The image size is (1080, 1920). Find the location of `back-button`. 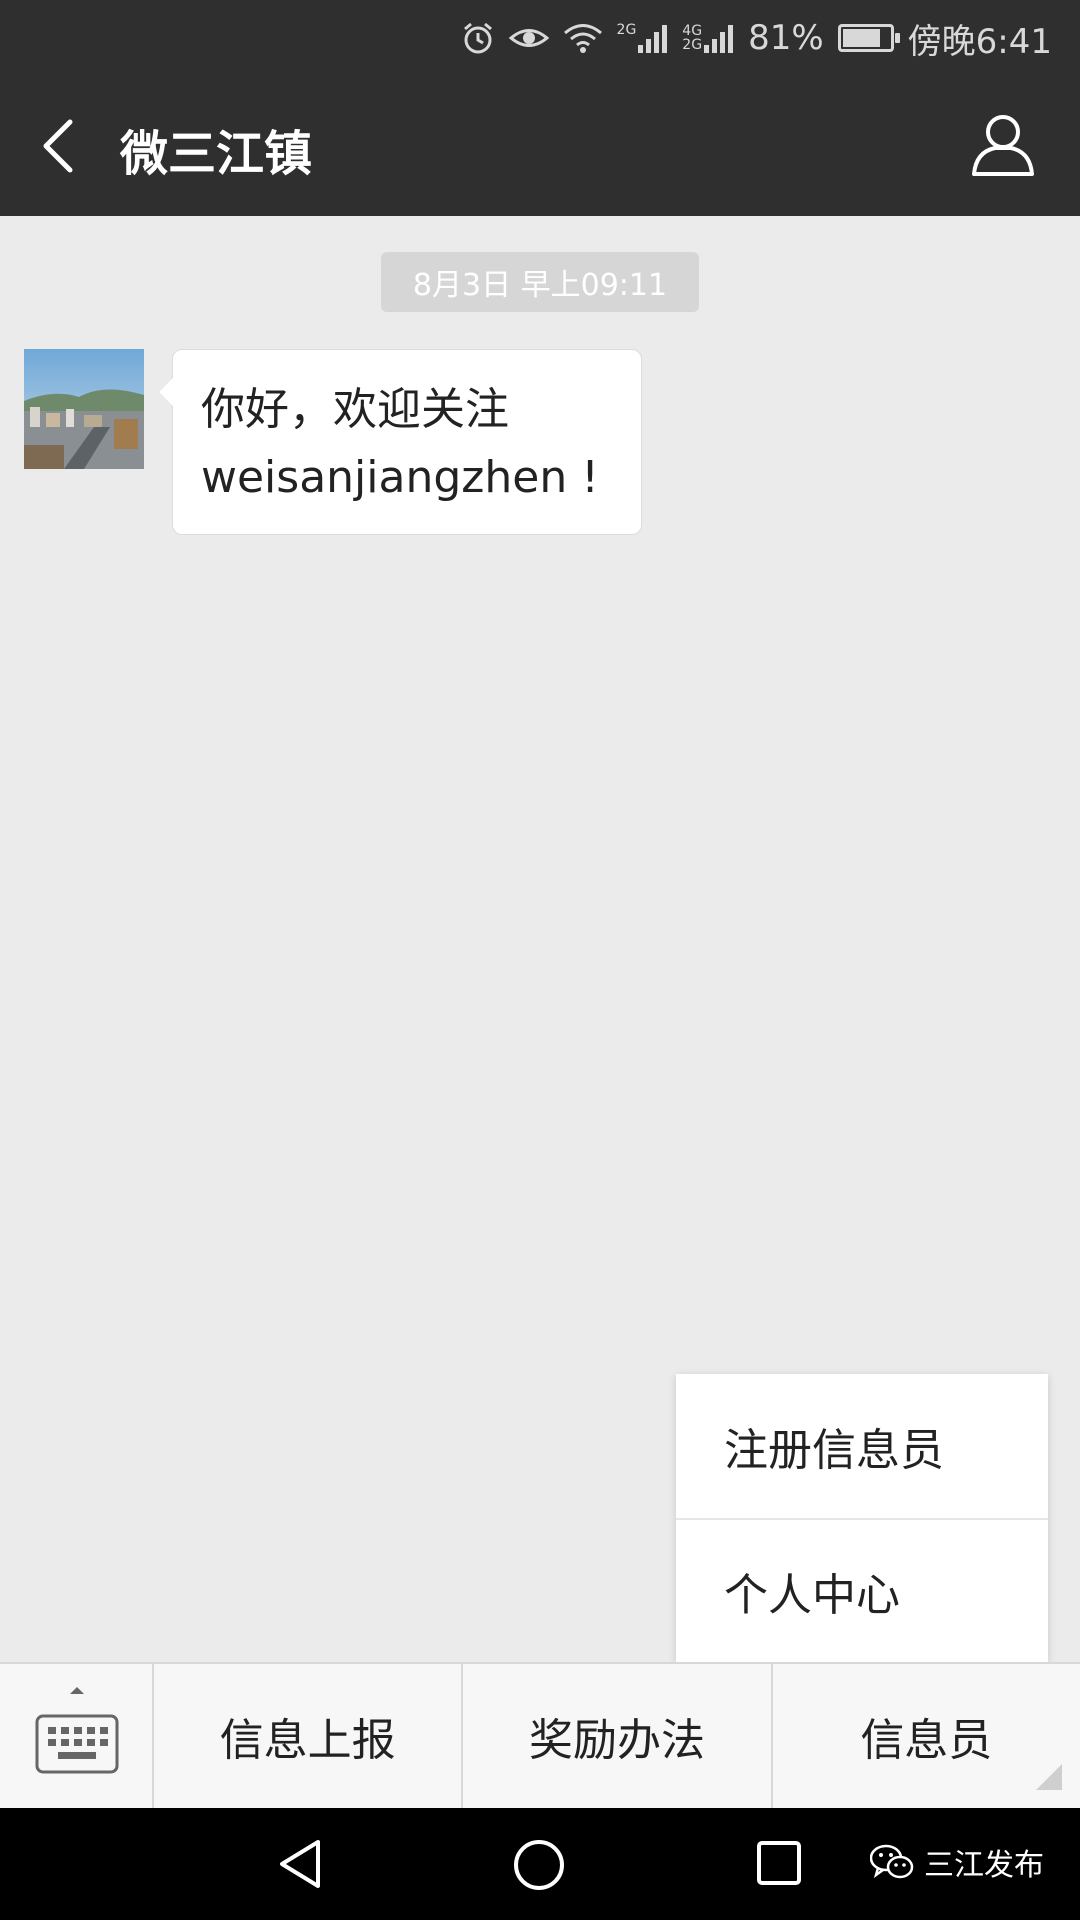

back-button is located at coordinates (61, 146).